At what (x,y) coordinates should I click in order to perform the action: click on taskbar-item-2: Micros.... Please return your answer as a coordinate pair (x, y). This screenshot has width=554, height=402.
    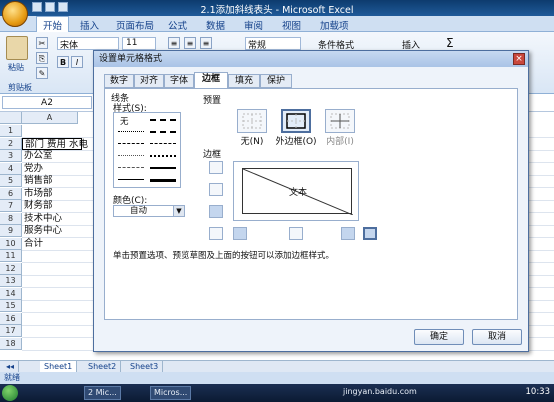
    Looking at the image, I should click on (171, 393).